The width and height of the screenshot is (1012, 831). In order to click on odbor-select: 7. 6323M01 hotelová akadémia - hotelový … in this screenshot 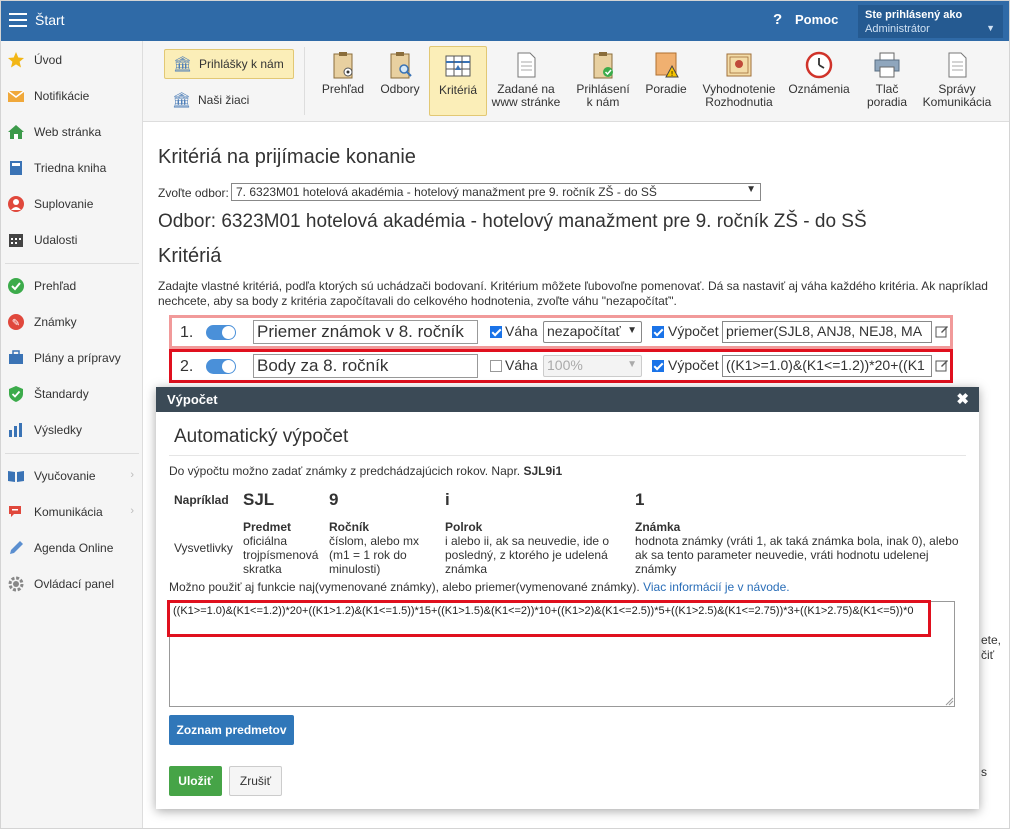, I will do `click(496, 192)`.